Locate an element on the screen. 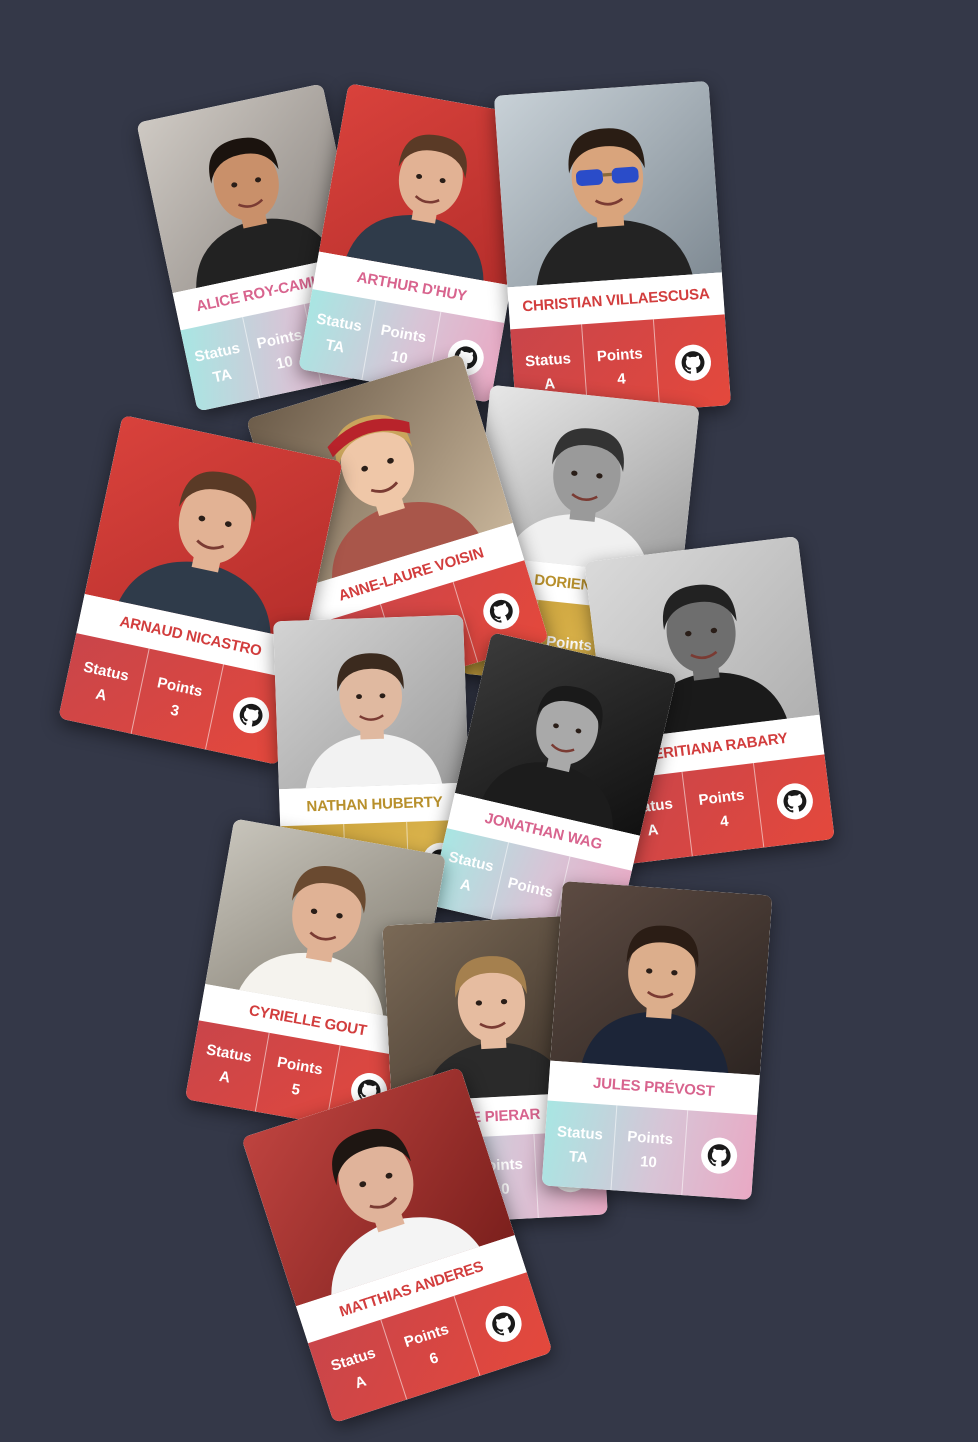  stats-bar: Status TA Points 10 is located at coordinates (649, 1150).